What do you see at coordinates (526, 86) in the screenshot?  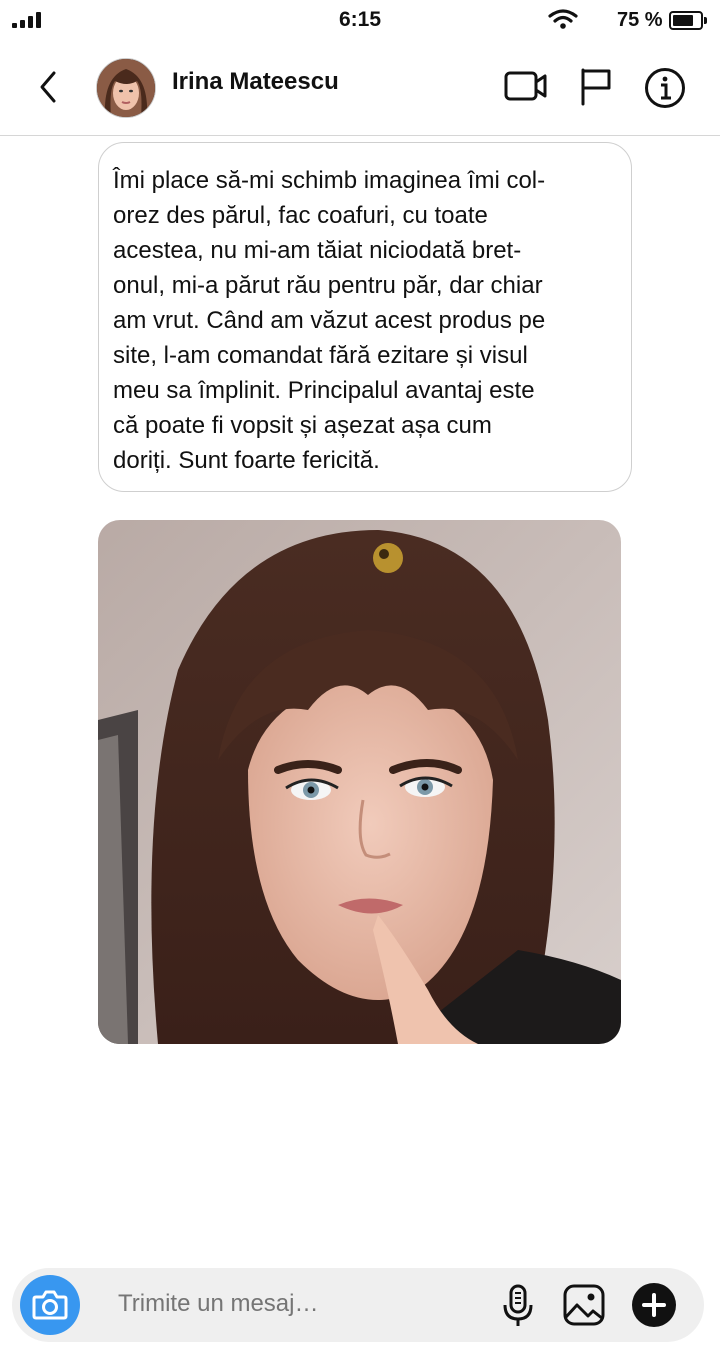 I see `video-camera-icon` at bounding box center [526, 86].